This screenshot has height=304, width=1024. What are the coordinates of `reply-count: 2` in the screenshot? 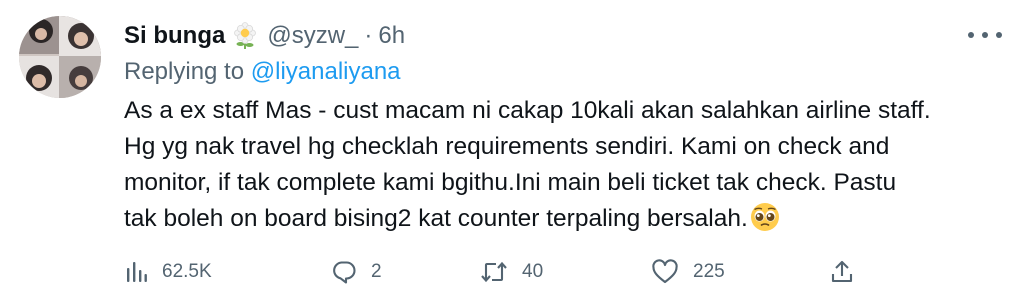 It's located at (376, 271).